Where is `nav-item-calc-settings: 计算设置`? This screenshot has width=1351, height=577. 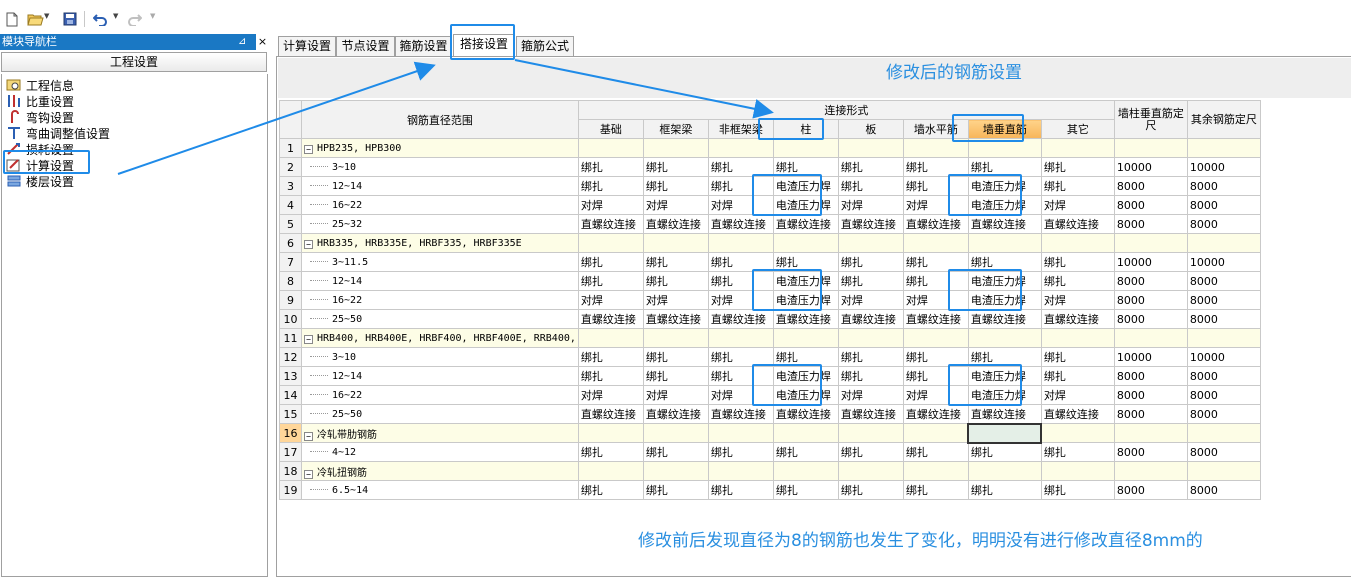 nav-item-calc-settings: 计算设置 is located at coordinates (40, 165).